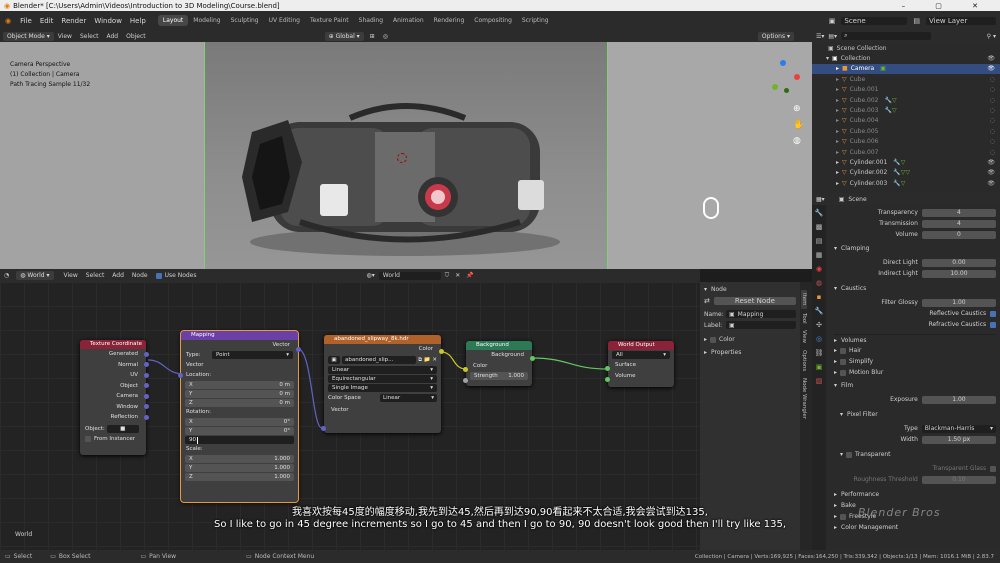  Describe the element at coordinates (245, 20) in the screenshot. I see `tab-sculpting: Sculpting` at that location.